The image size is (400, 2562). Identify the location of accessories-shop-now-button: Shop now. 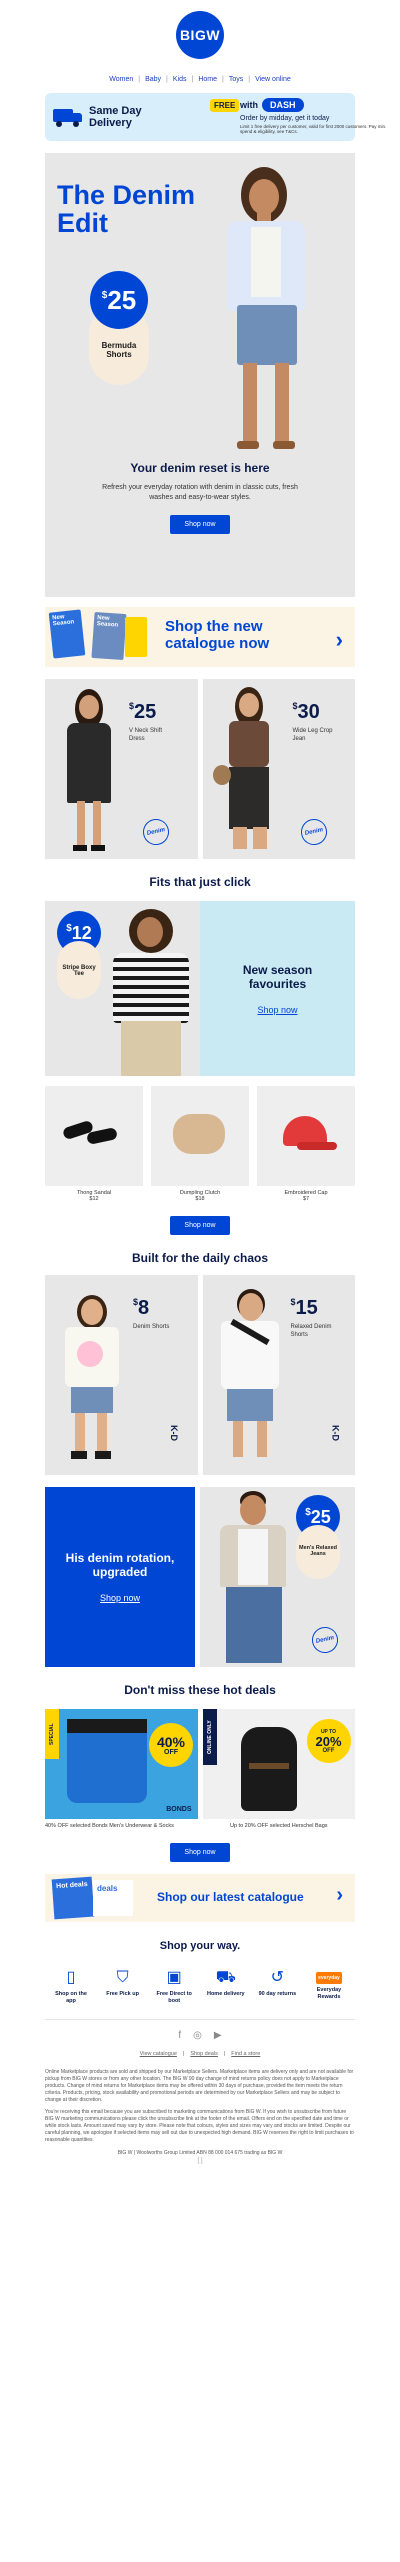
(200, 1225).